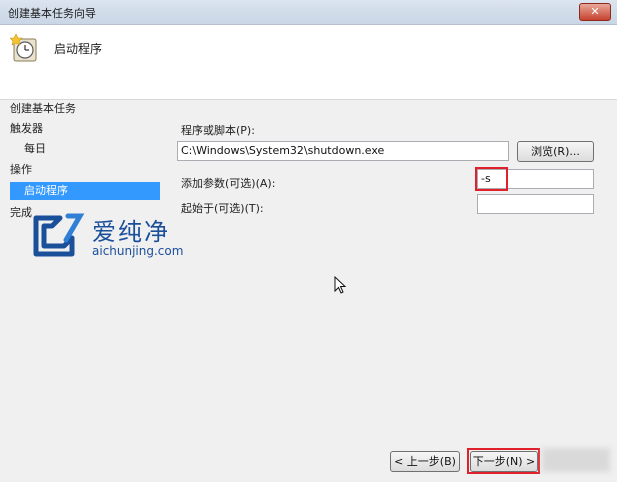 This screenshot has height=482, width=617. What do you see at coordinates (52, 13) in the screenshot?
I see `window-title: 创建基本任务向导` at bounding box center [52, 13].